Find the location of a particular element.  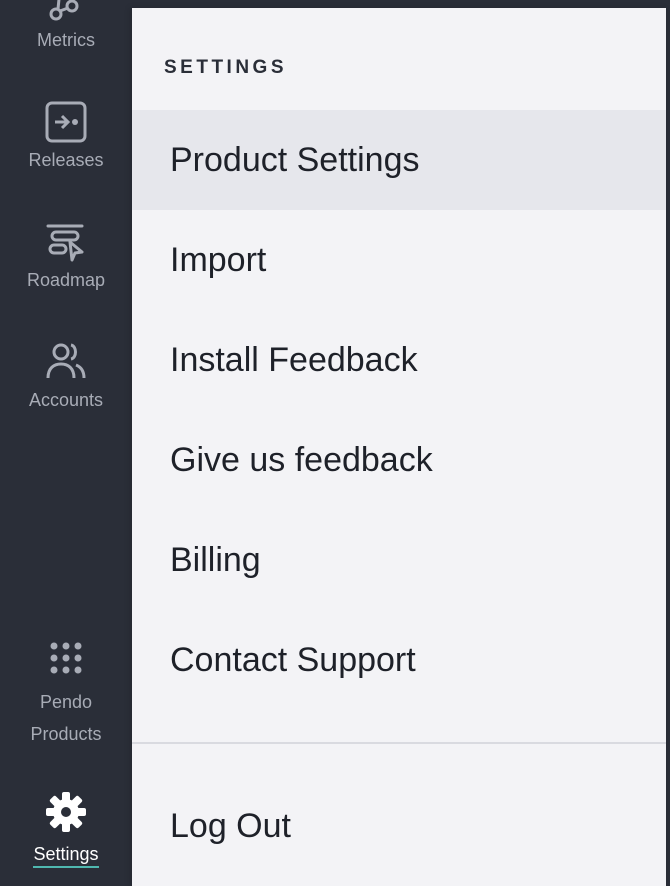

sidebar-item-accounts: Accounts is located at coordinates (66, 378).